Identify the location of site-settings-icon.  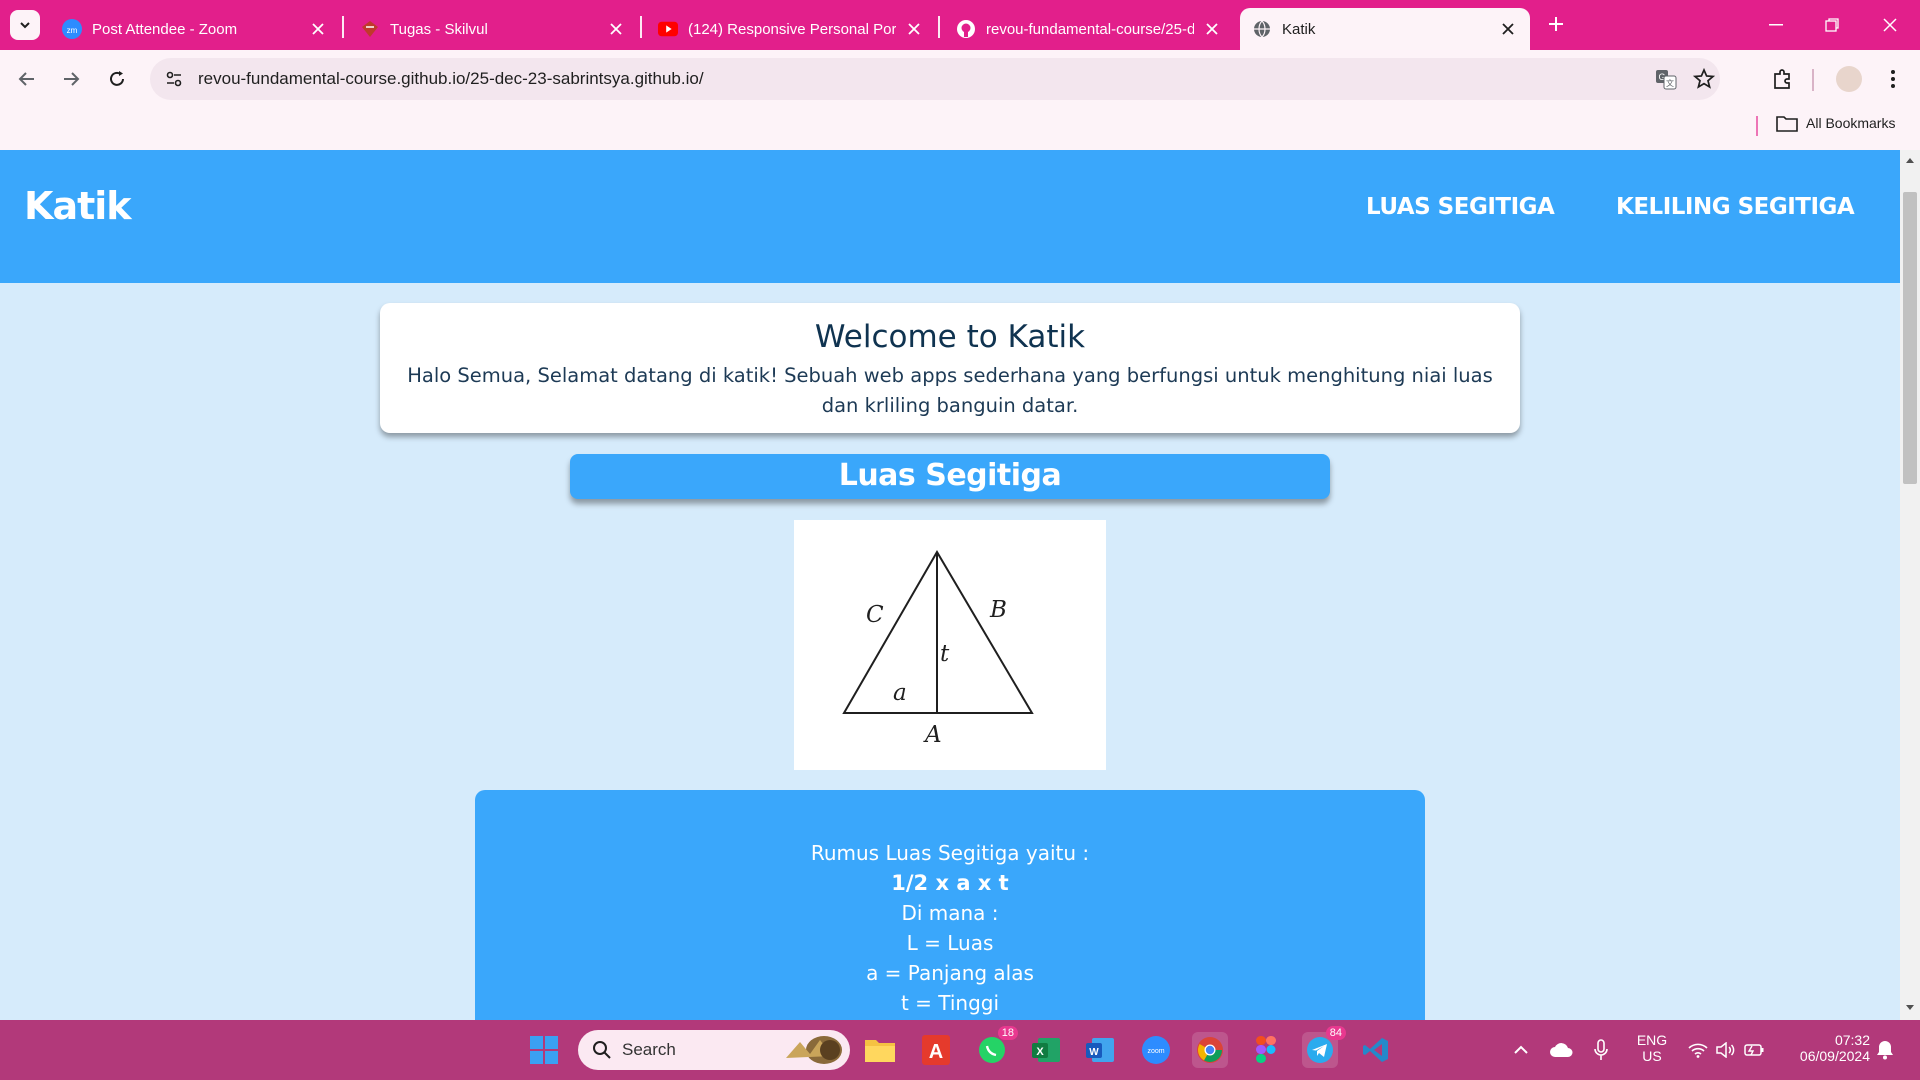
(174, 79).